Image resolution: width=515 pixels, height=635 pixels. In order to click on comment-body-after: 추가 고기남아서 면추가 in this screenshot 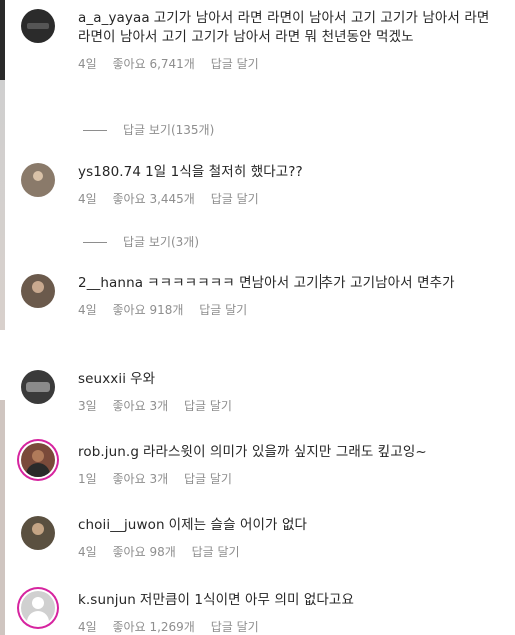, I will do `click(387, 283)`.